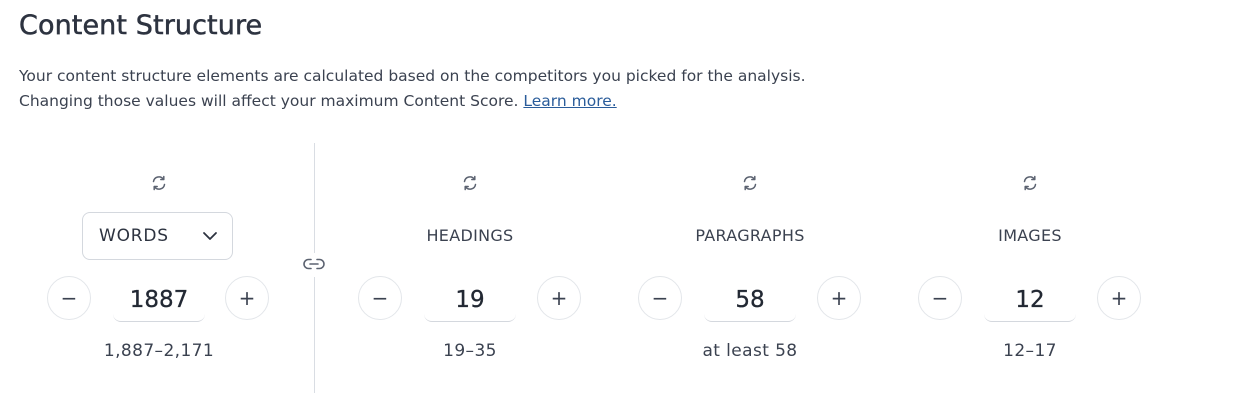 This screenshot has width=1252, height=405. I want to click on words-decrement-button: −, so click(69, 298).